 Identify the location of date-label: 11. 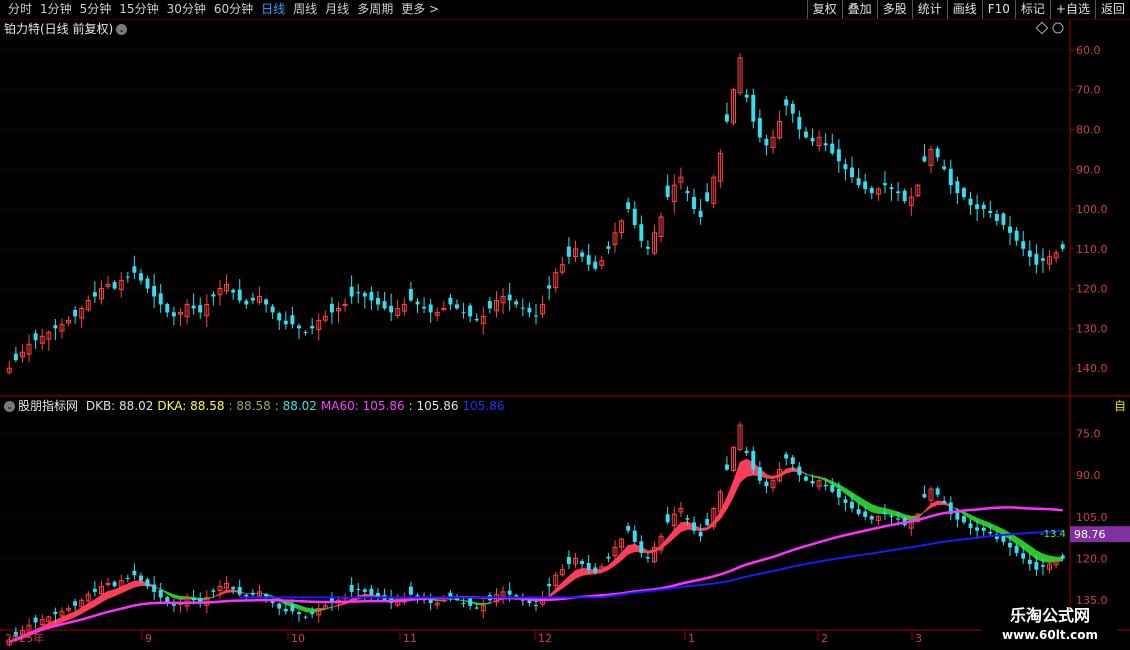
(410, 638).